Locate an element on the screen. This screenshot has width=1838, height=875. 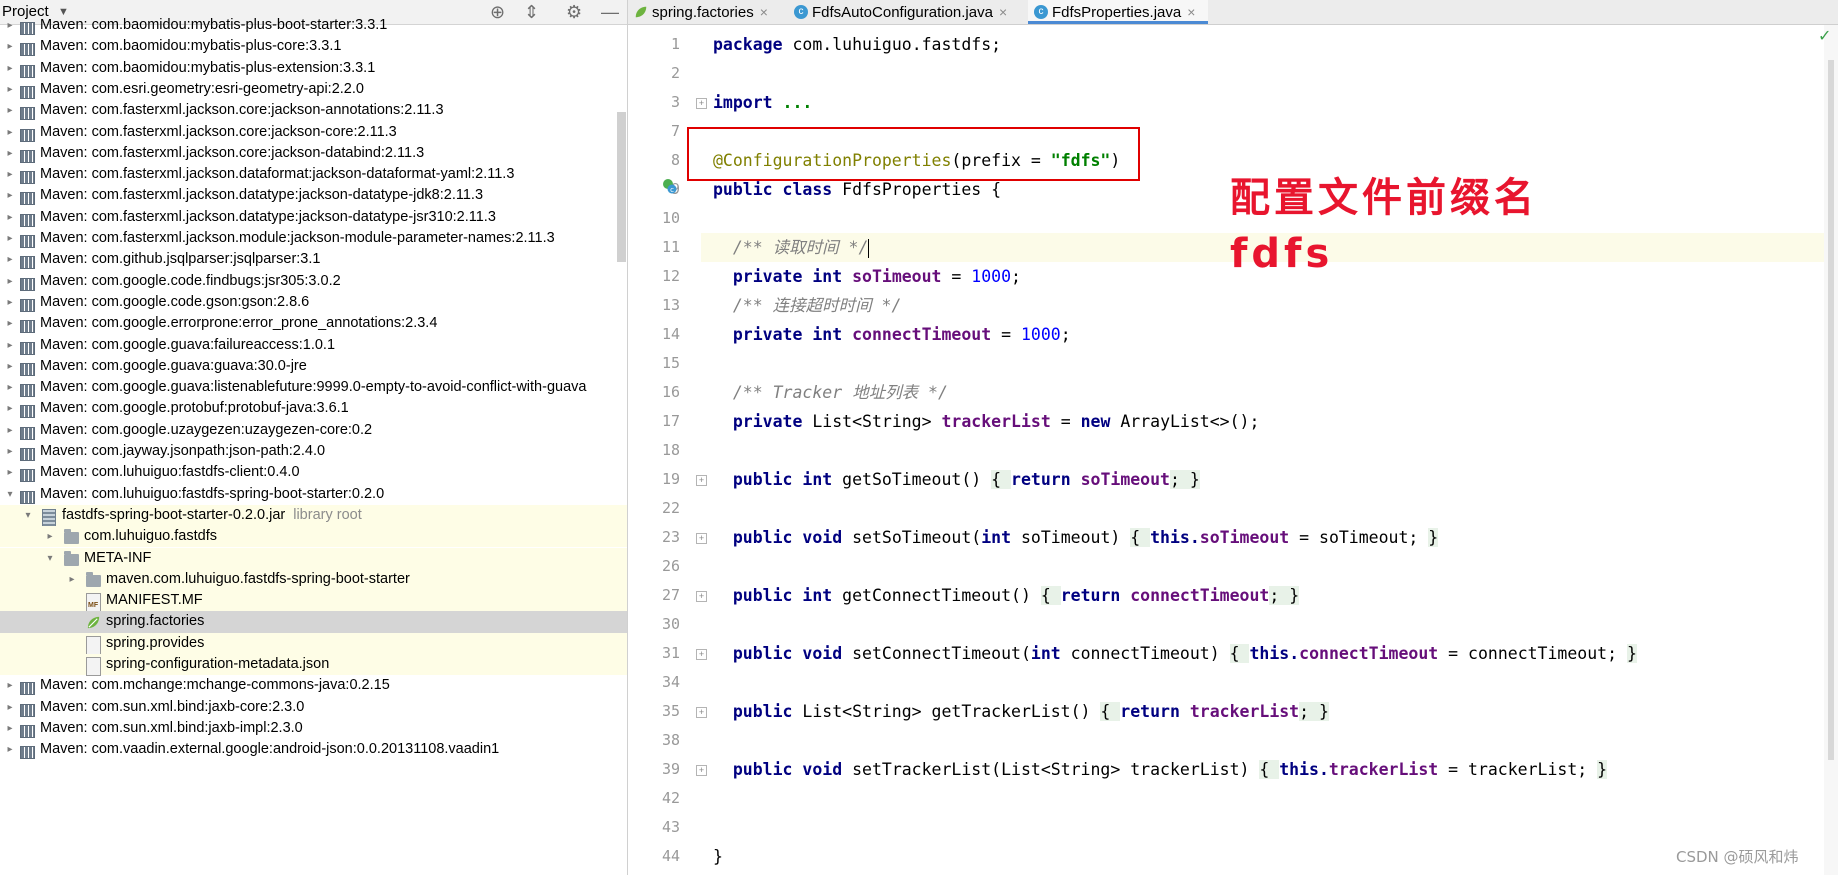
implemented-class-icon: c is located at coordinates (670, 186).